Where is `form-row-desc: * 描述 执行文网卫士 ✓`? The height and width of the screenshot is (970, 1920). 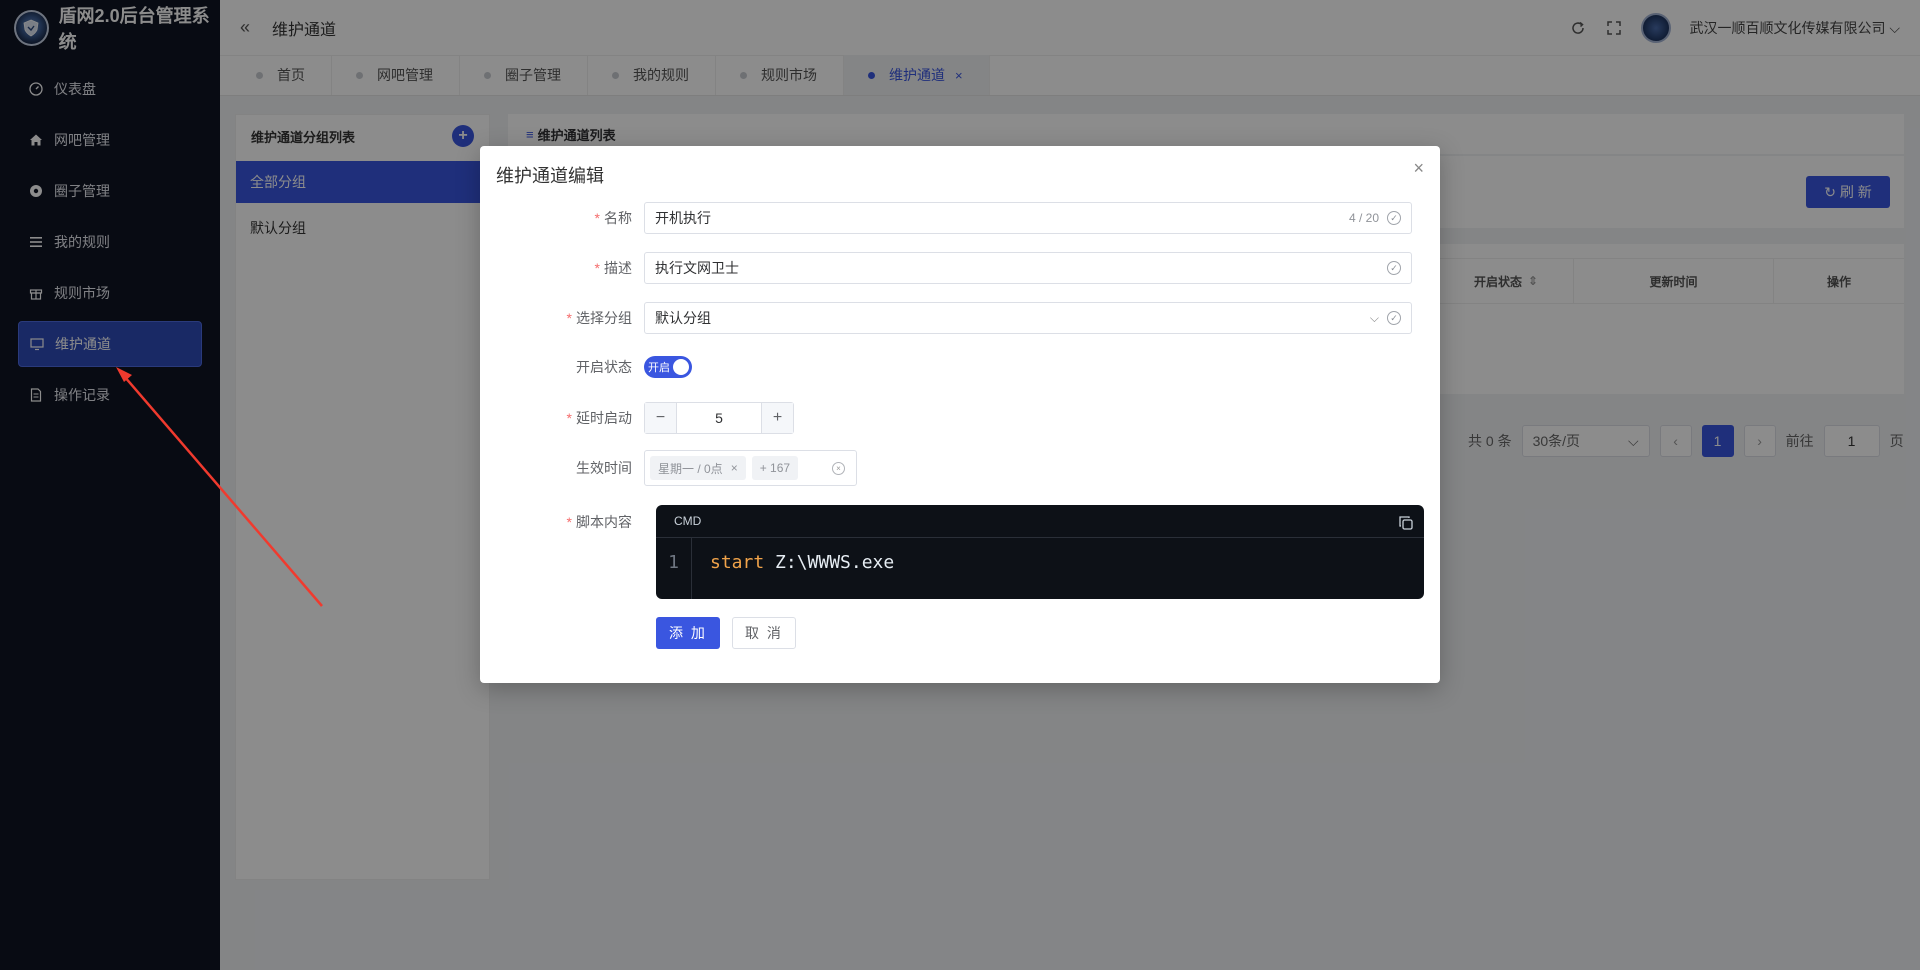 form-row-desc: * 描述 执行文网卫士 ✓ is located at coordinates (960, 268).